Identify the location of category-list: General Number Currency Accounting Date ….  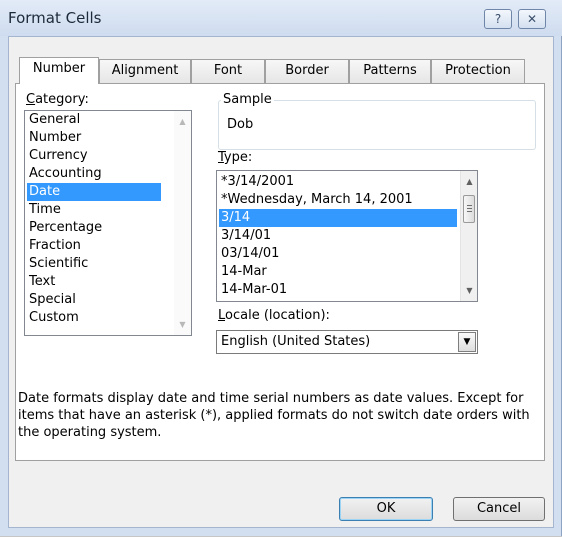
(108, 223).